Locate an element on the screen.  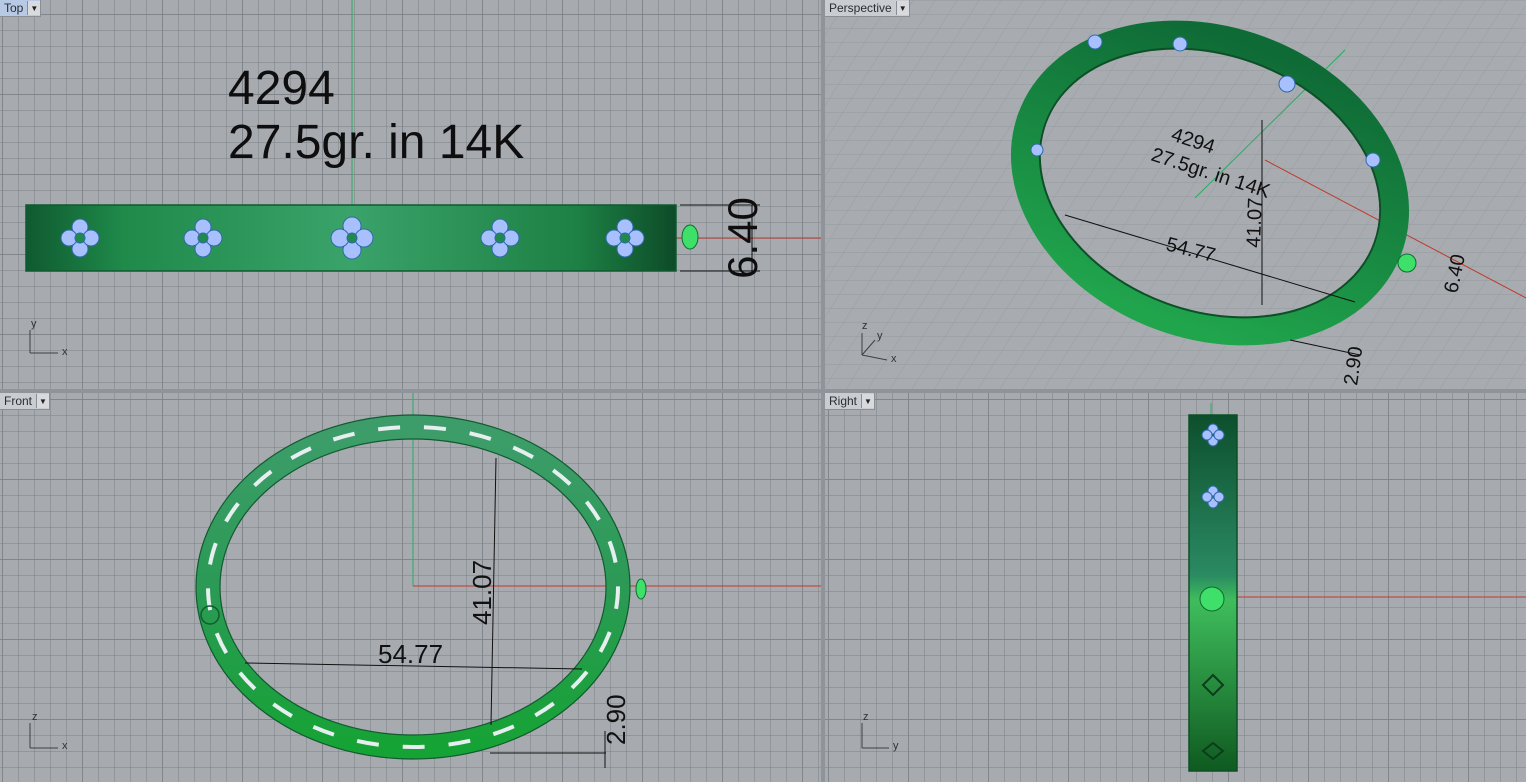
viewport-top-label: Top ▼ is located at coordinates (21, 8).